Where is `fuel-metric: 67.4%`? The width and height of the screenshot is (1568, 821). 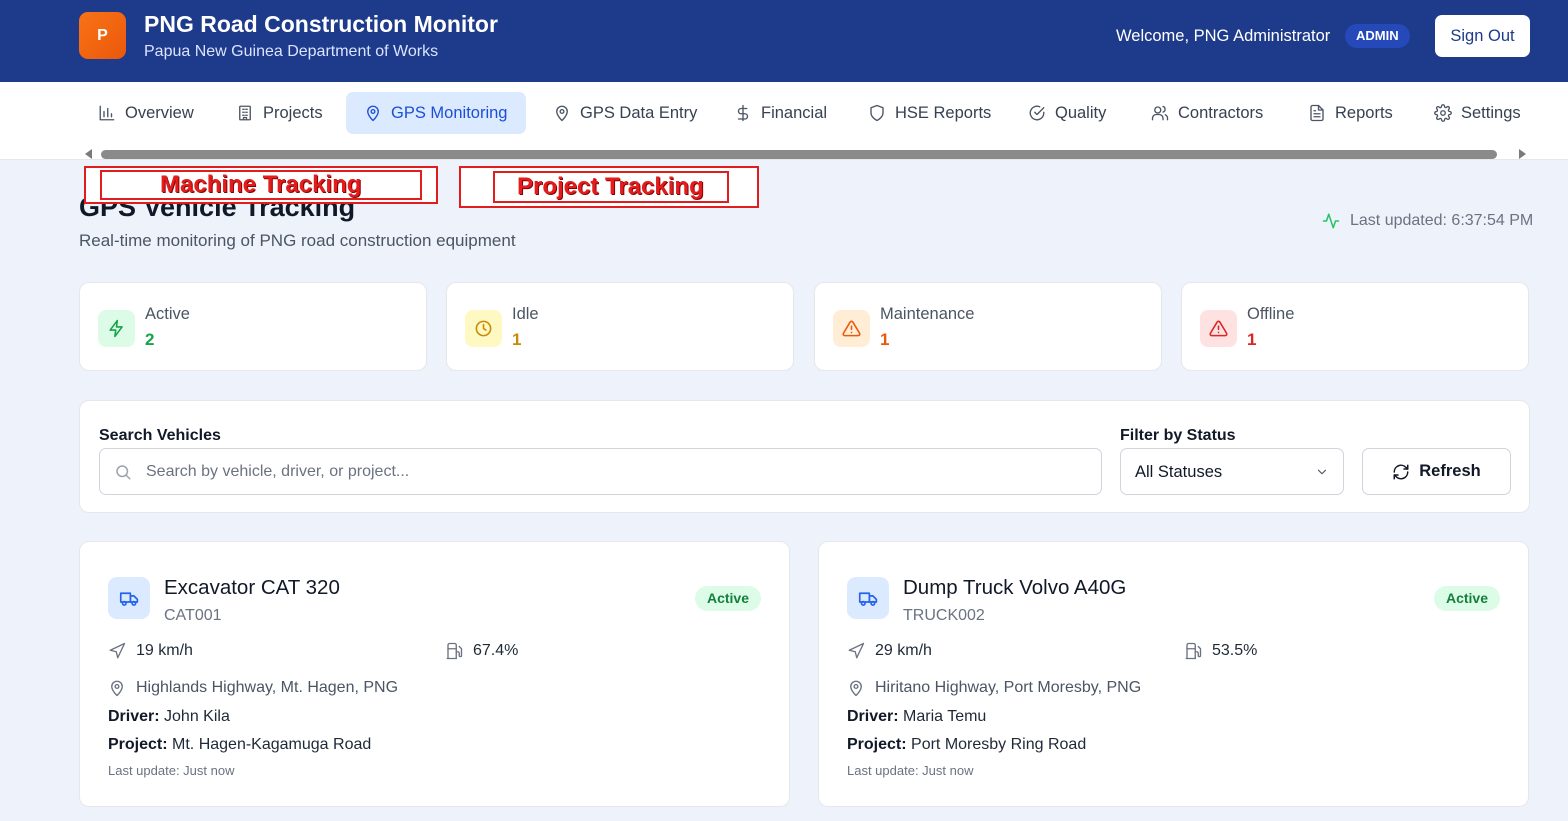
fuel-metric: 67.4% is located at coordinates (481, 651).